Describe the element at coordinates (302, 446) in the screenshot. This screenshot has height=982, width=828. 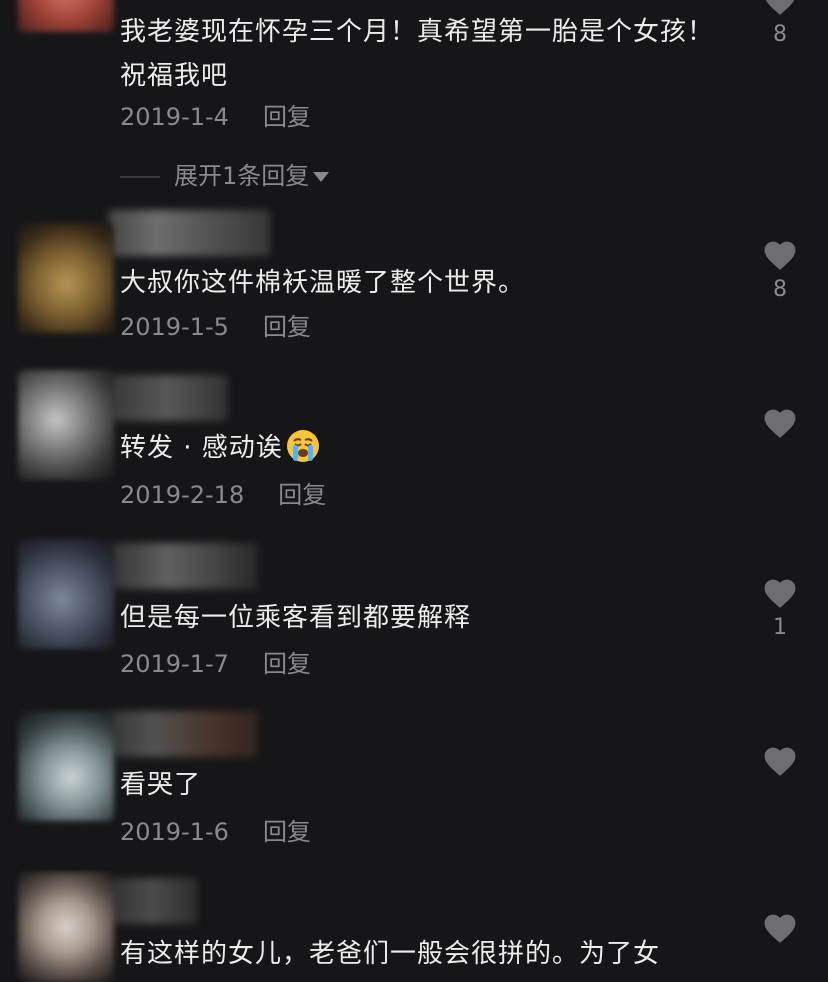
I see `loudly-crying-face-emoji` at that location.